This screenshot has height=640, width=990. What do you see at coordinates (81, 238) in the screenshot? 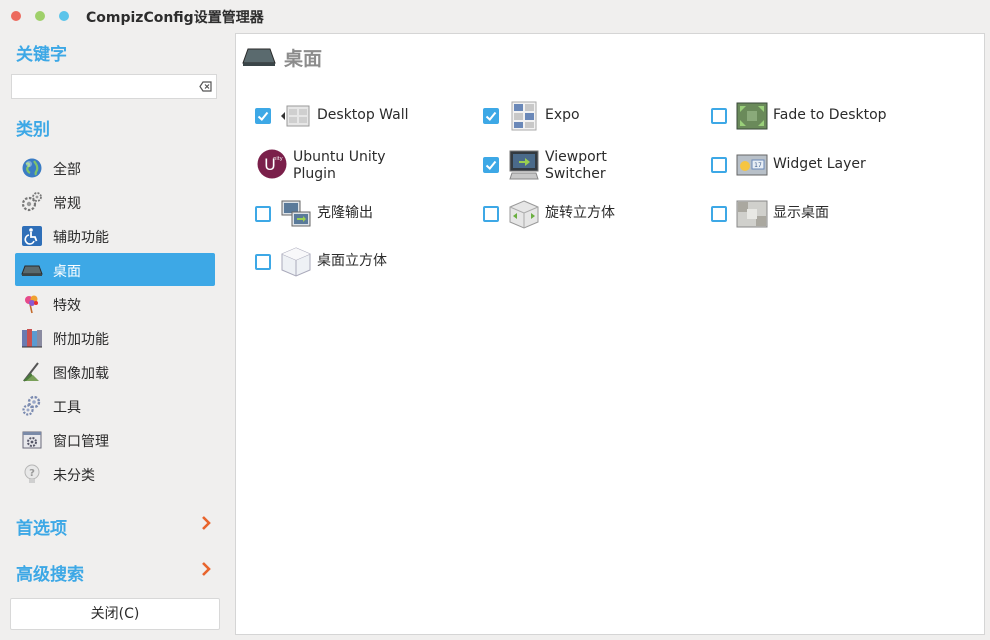
I see `category-label: 辅助功能` at bounding box center [81, 238].